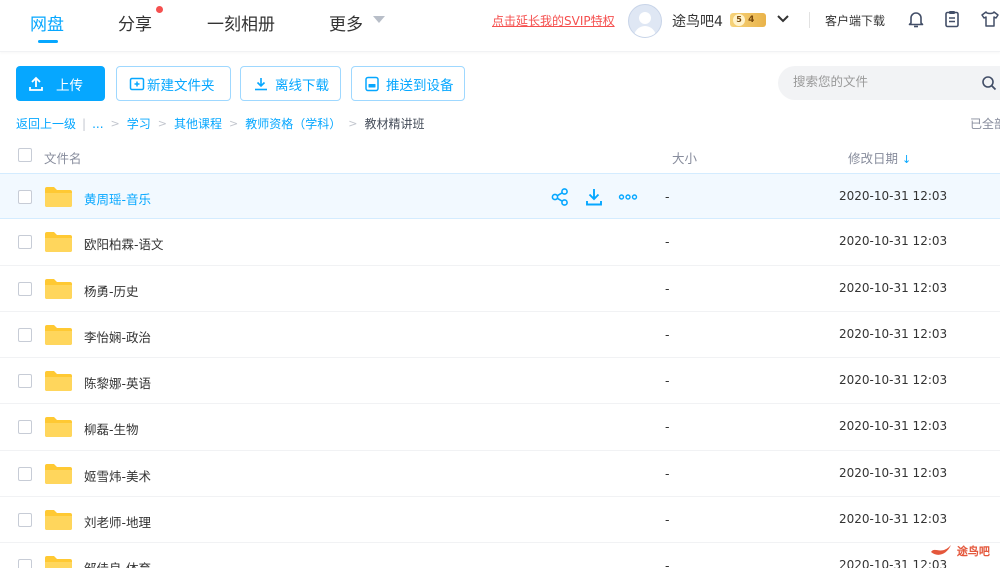 Image resolution: width=1000 pixels, height=568 pixels. What do you see at coordinates (500, 196) in the screenshot?
I see `table-row: 黄周瑶-音乐 - 2020-10-31 12:03` at bounding box center [500, 196].